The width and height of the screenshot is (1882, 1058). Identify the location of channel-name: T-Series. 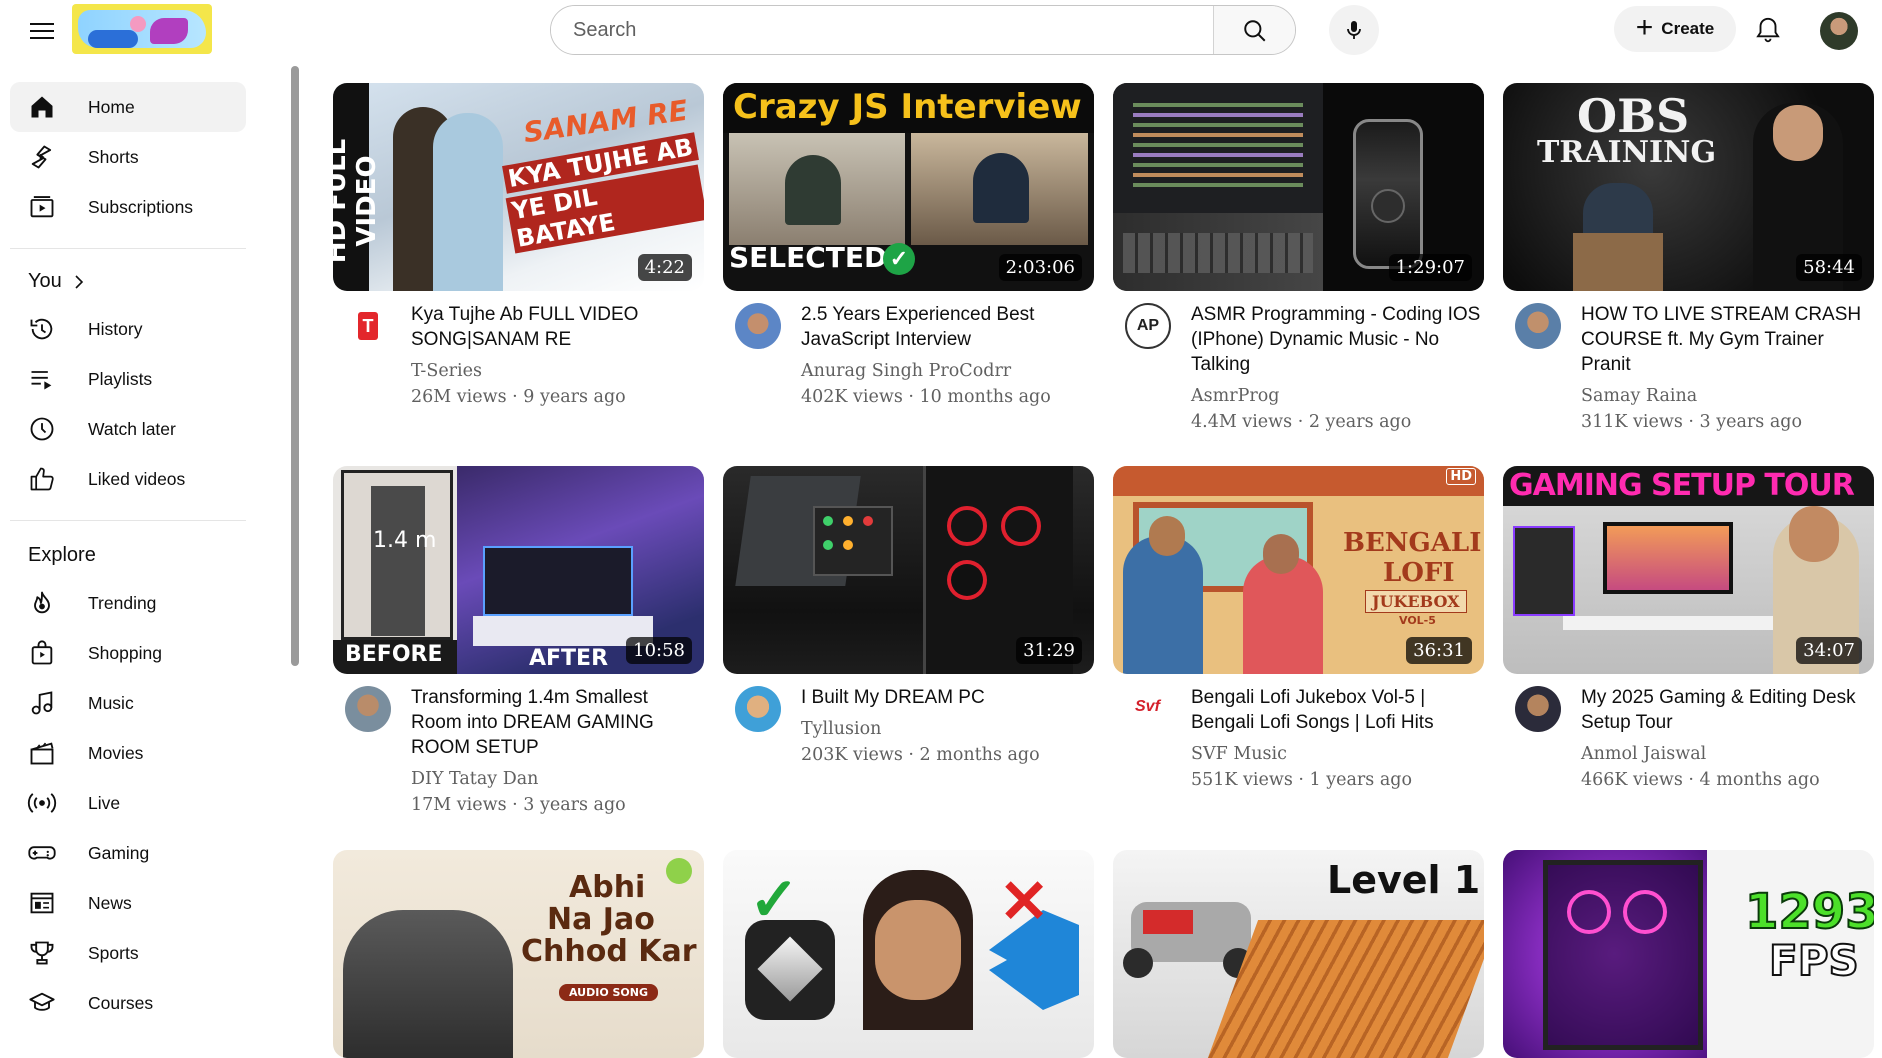
(446, 371).